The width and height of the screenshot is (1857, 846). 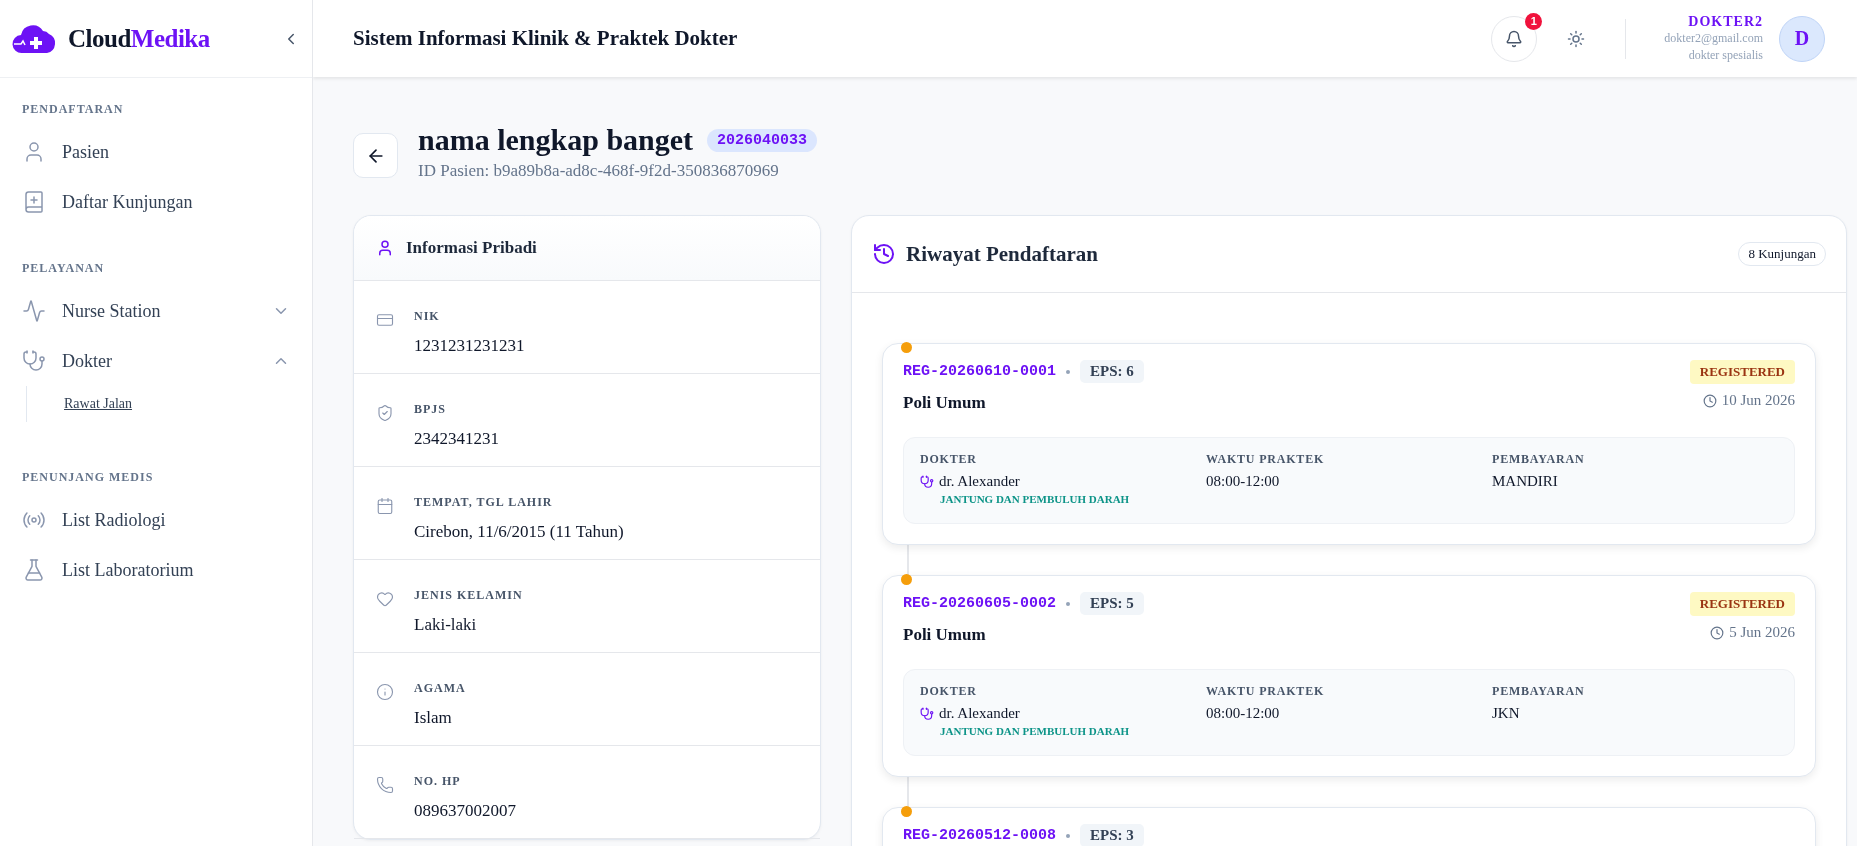 I want to click on nav-item: List Laboratorium, so click(x=156, y=570).